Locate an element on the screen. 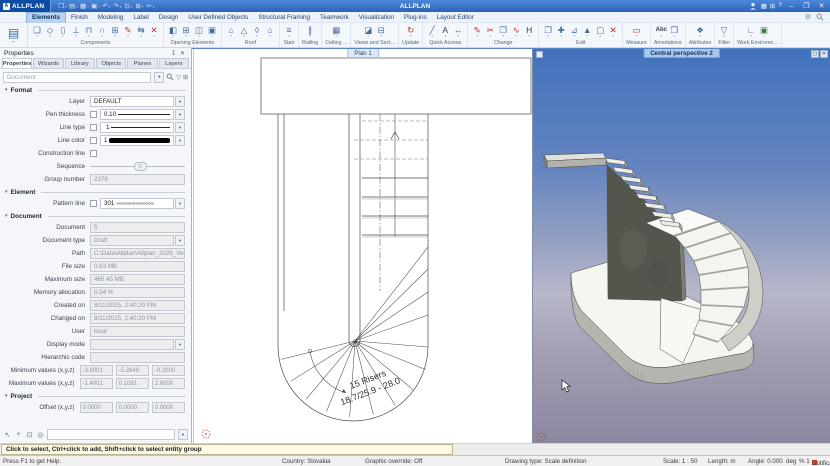 Image resolution: width=830 pixels, height=466 pixels. titlebar-icons: ▦ ⊞? is located at coordinates (771, 6).